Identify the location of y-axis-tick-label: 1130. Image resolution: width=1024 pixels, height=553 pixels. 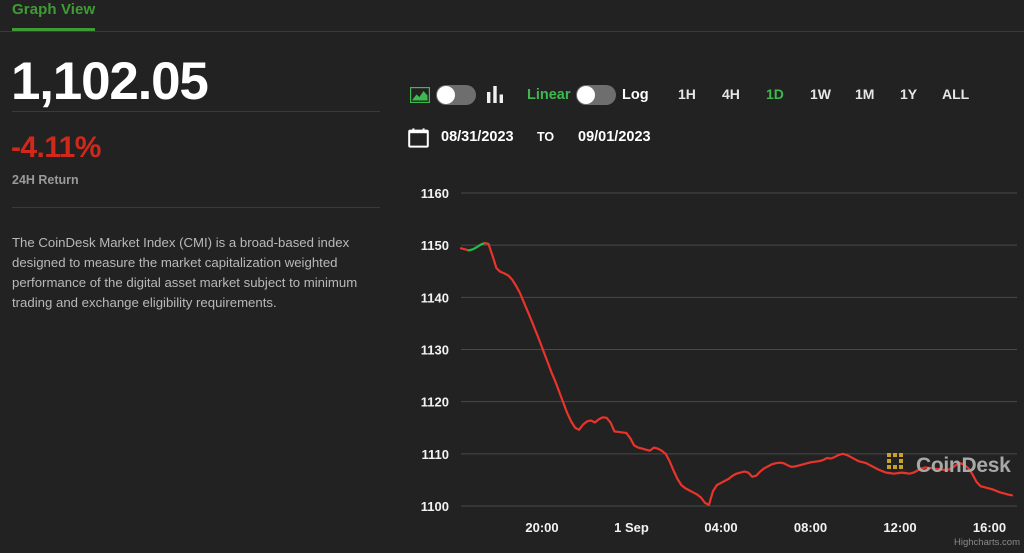
(435, 350).